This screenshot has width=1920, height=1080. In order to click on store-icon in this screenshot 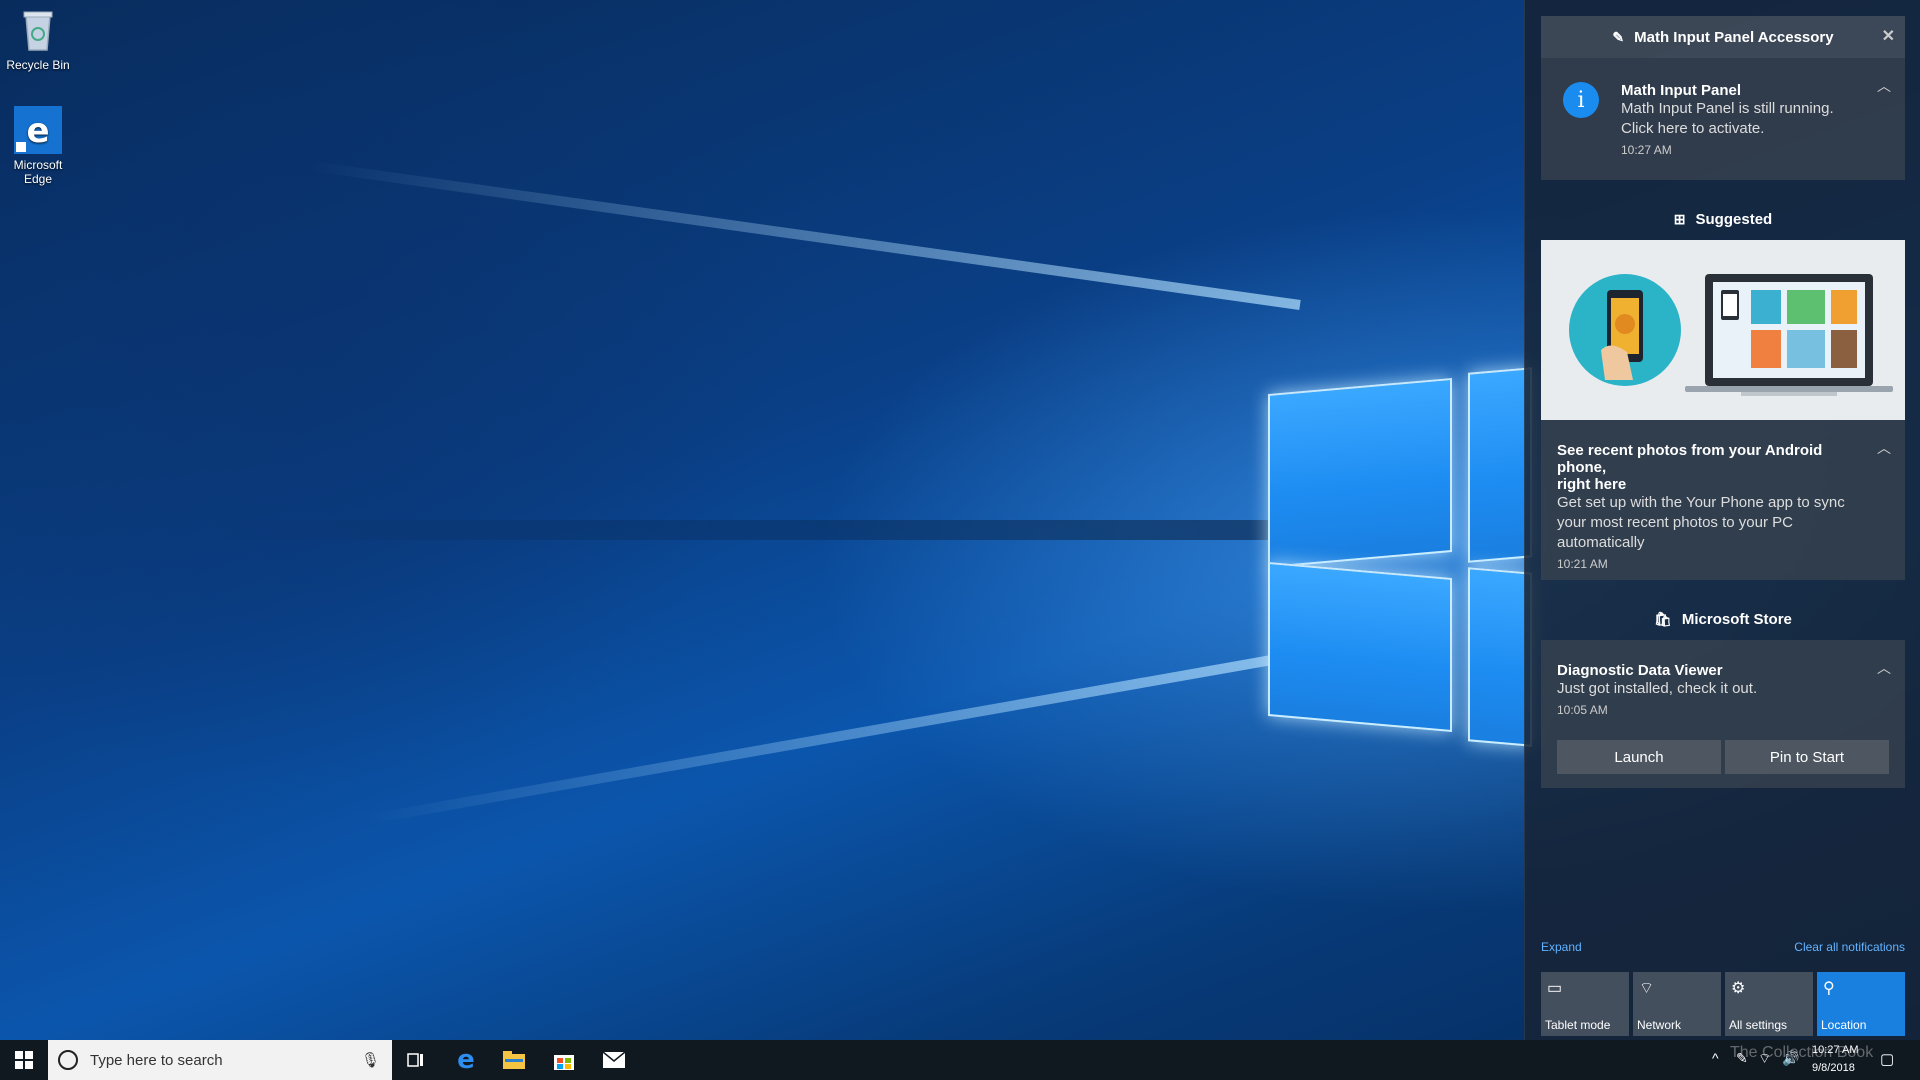, I will do `click(564, 1060)`.